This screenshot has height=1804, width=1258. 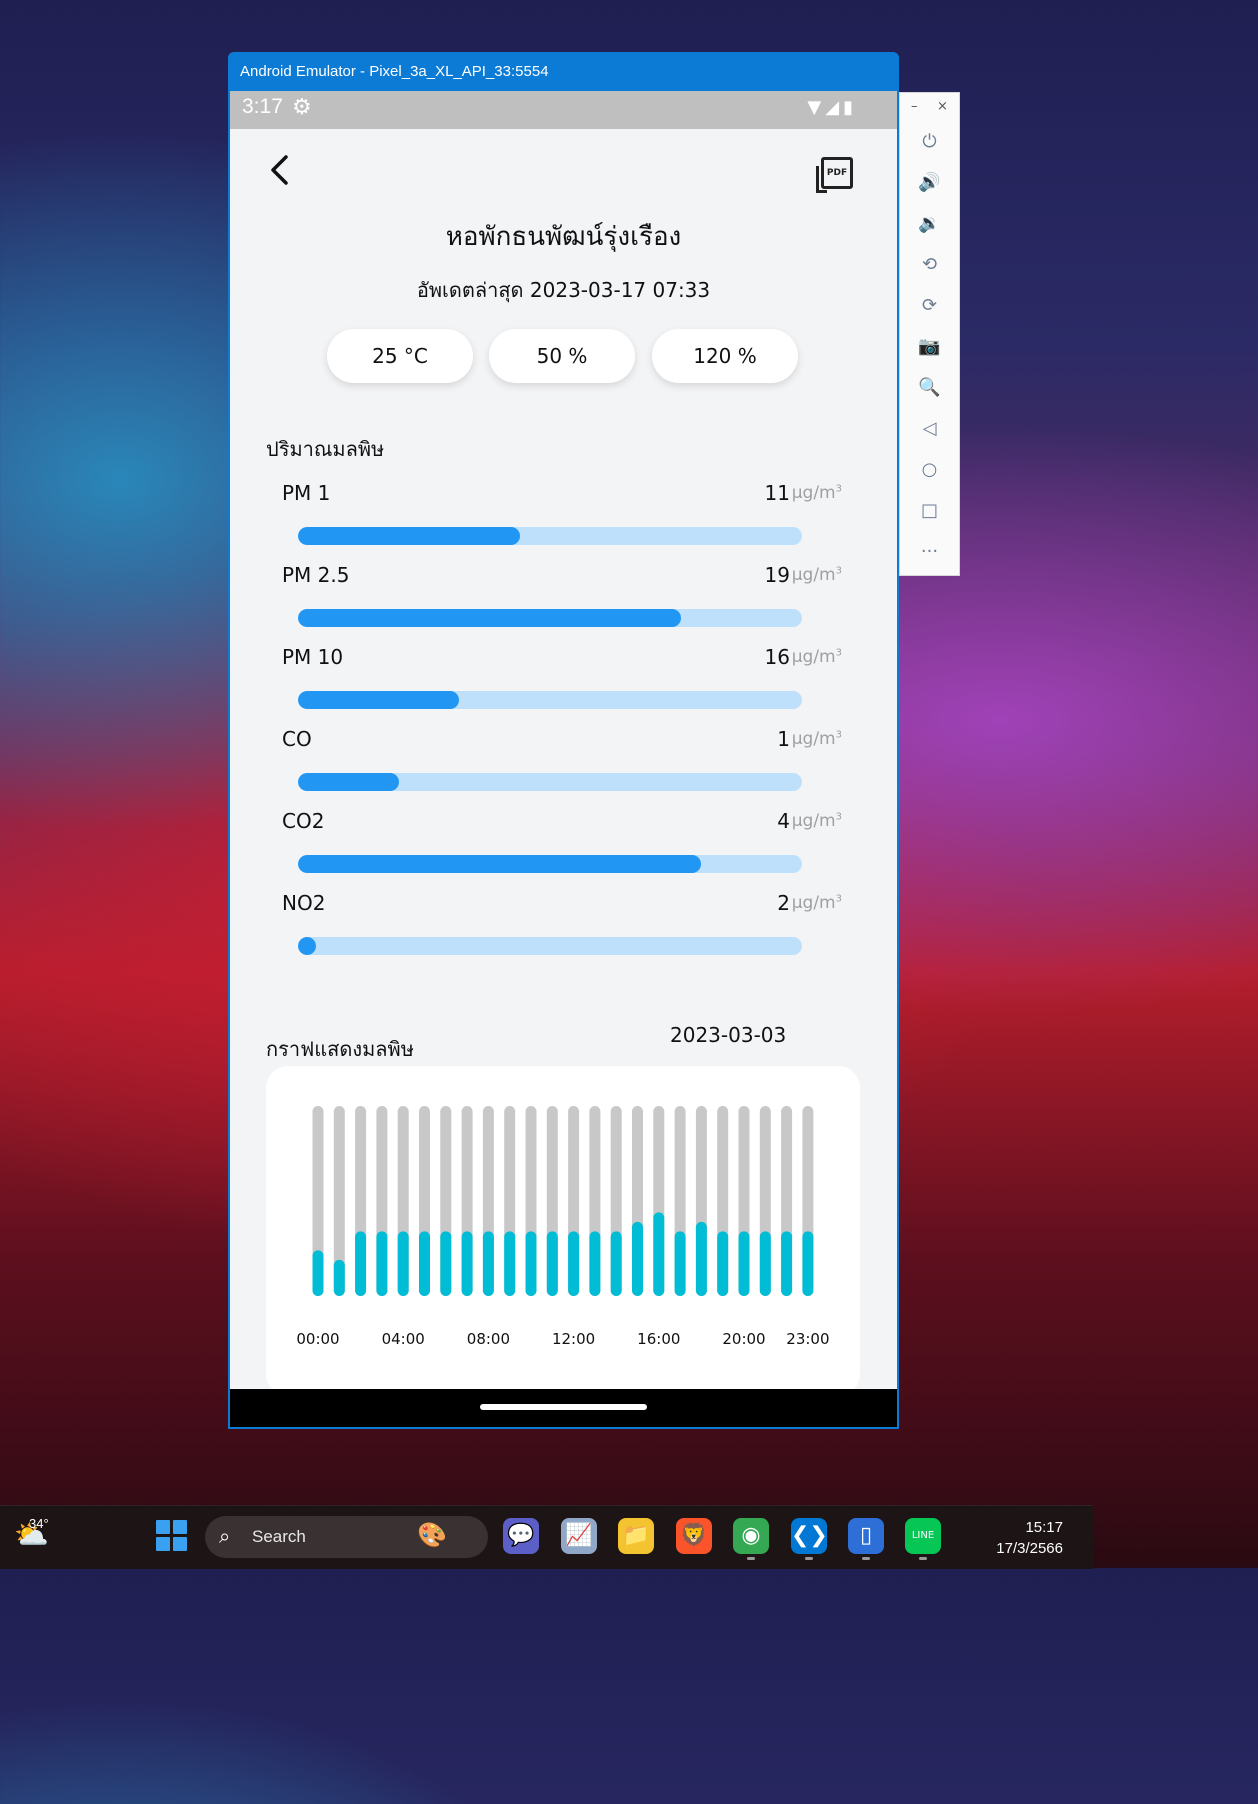 What do you see at coordinates (837, 173) in the screenshot?
I see `pdf-icon: PDF` at bounding box center [837, 173].